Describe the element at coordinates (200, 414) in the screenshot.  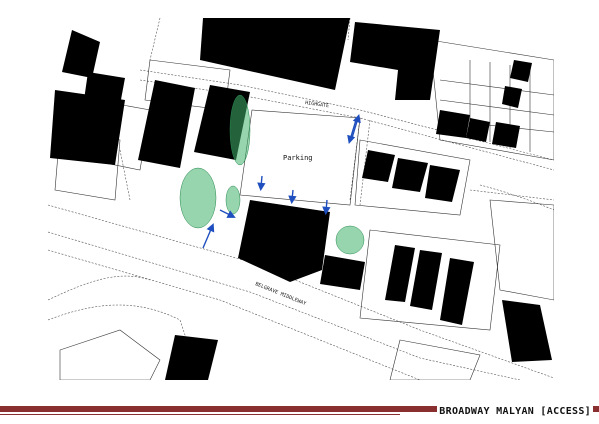
I see `footer-divider` at that location.